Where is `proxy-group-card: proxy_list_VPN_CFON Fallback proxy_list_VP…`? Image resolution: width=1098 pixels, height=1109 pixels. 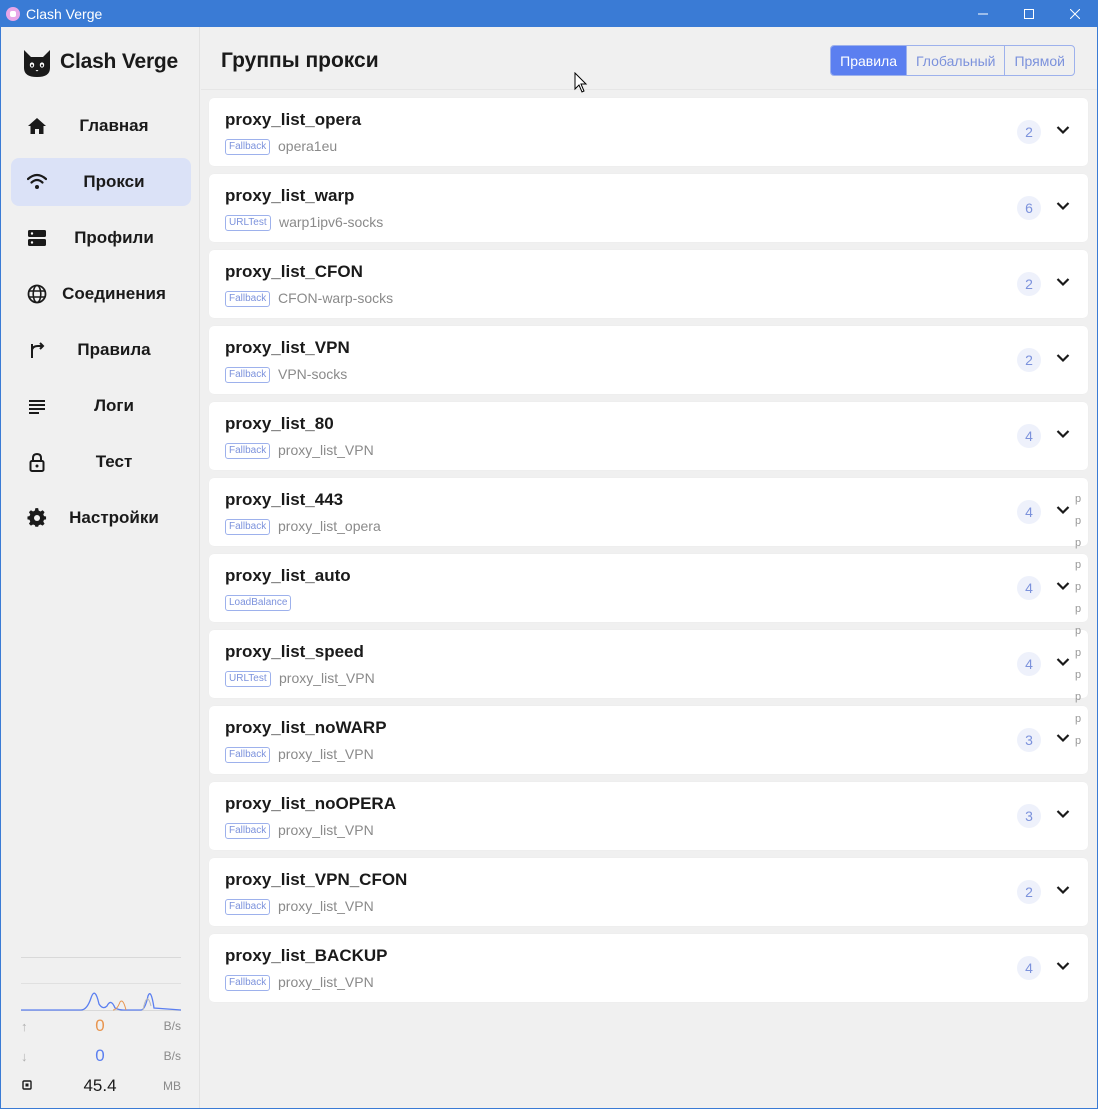
proxy-group-card: proxy_list_VPN_CFON Fallback proxy_list_VP… is located at coordinates (648, 892).